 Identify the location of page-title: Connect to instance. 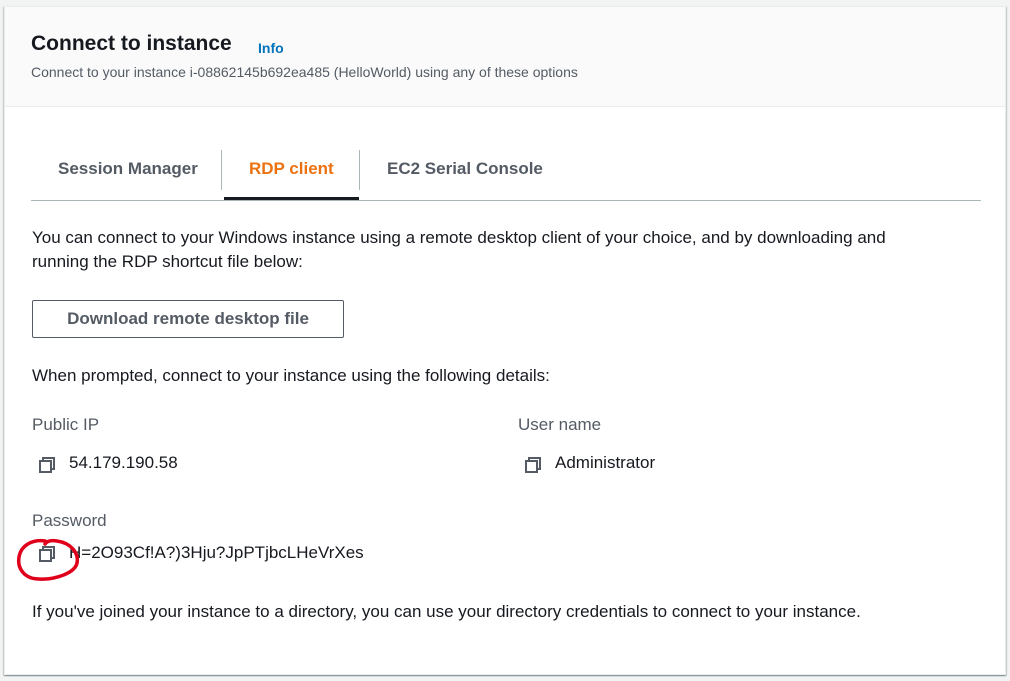
(131, 43).